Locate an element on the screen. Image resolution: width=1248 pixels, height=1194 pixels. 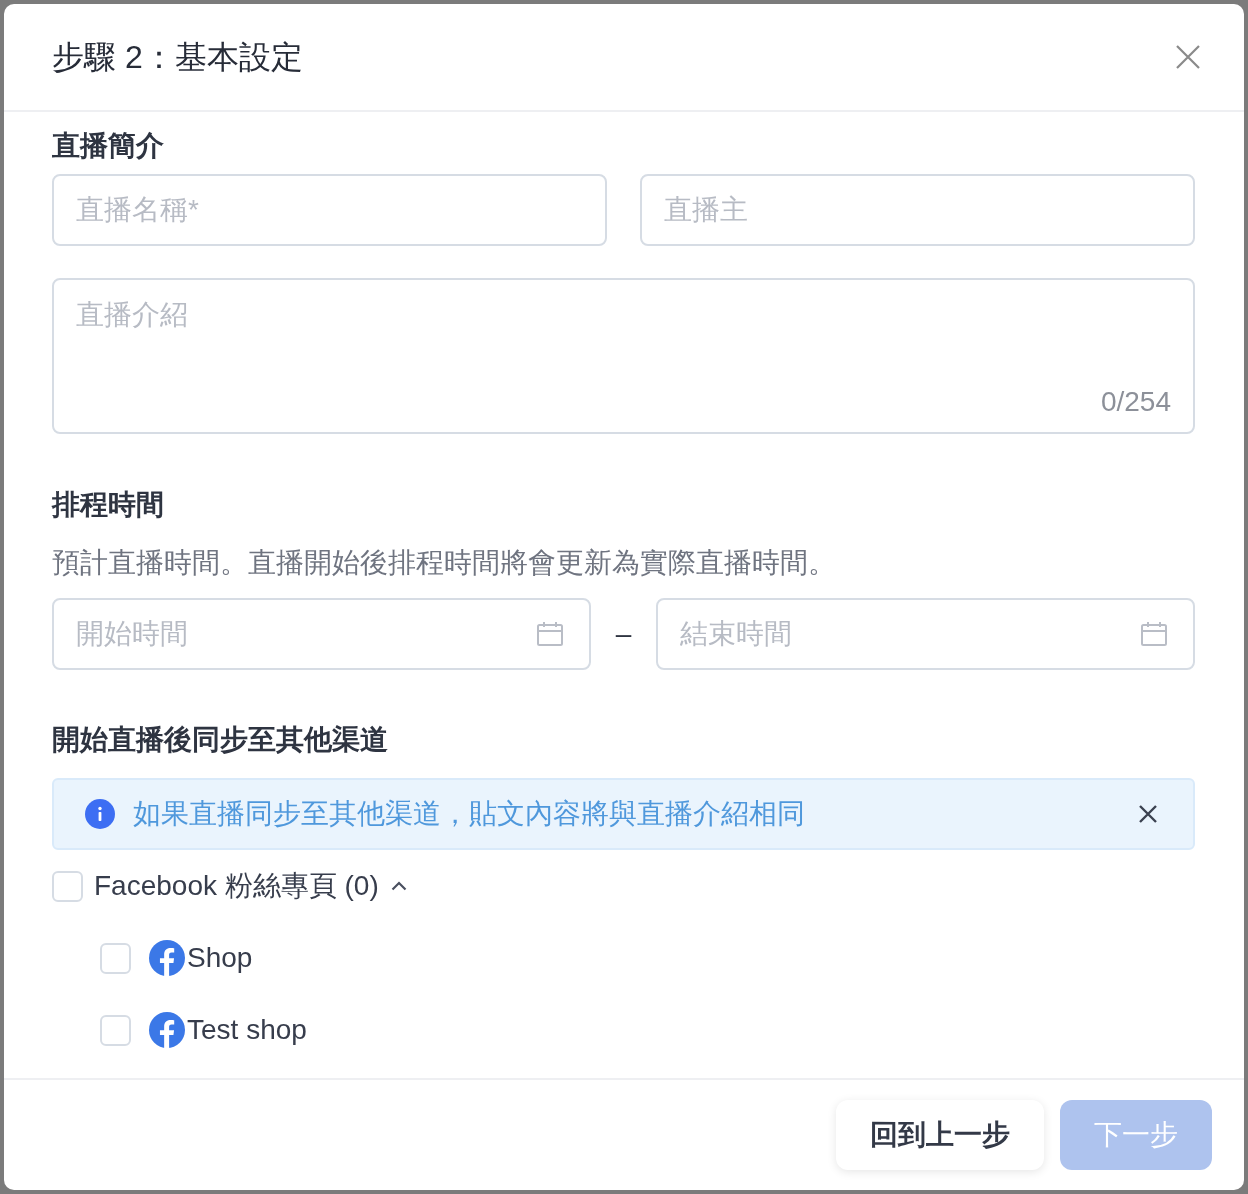
section-heading: 直播簡介 is located at coordinates (108, 146).